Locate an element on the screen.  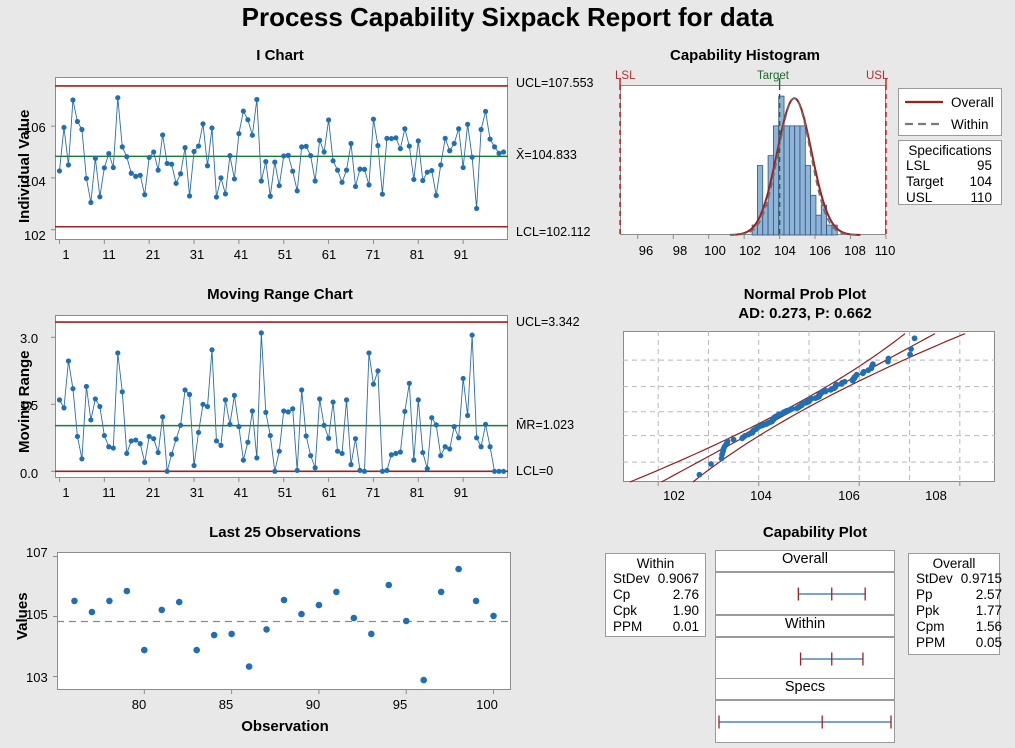
overall-value-ppm: 0.05 is located at coordinates (989, 642).